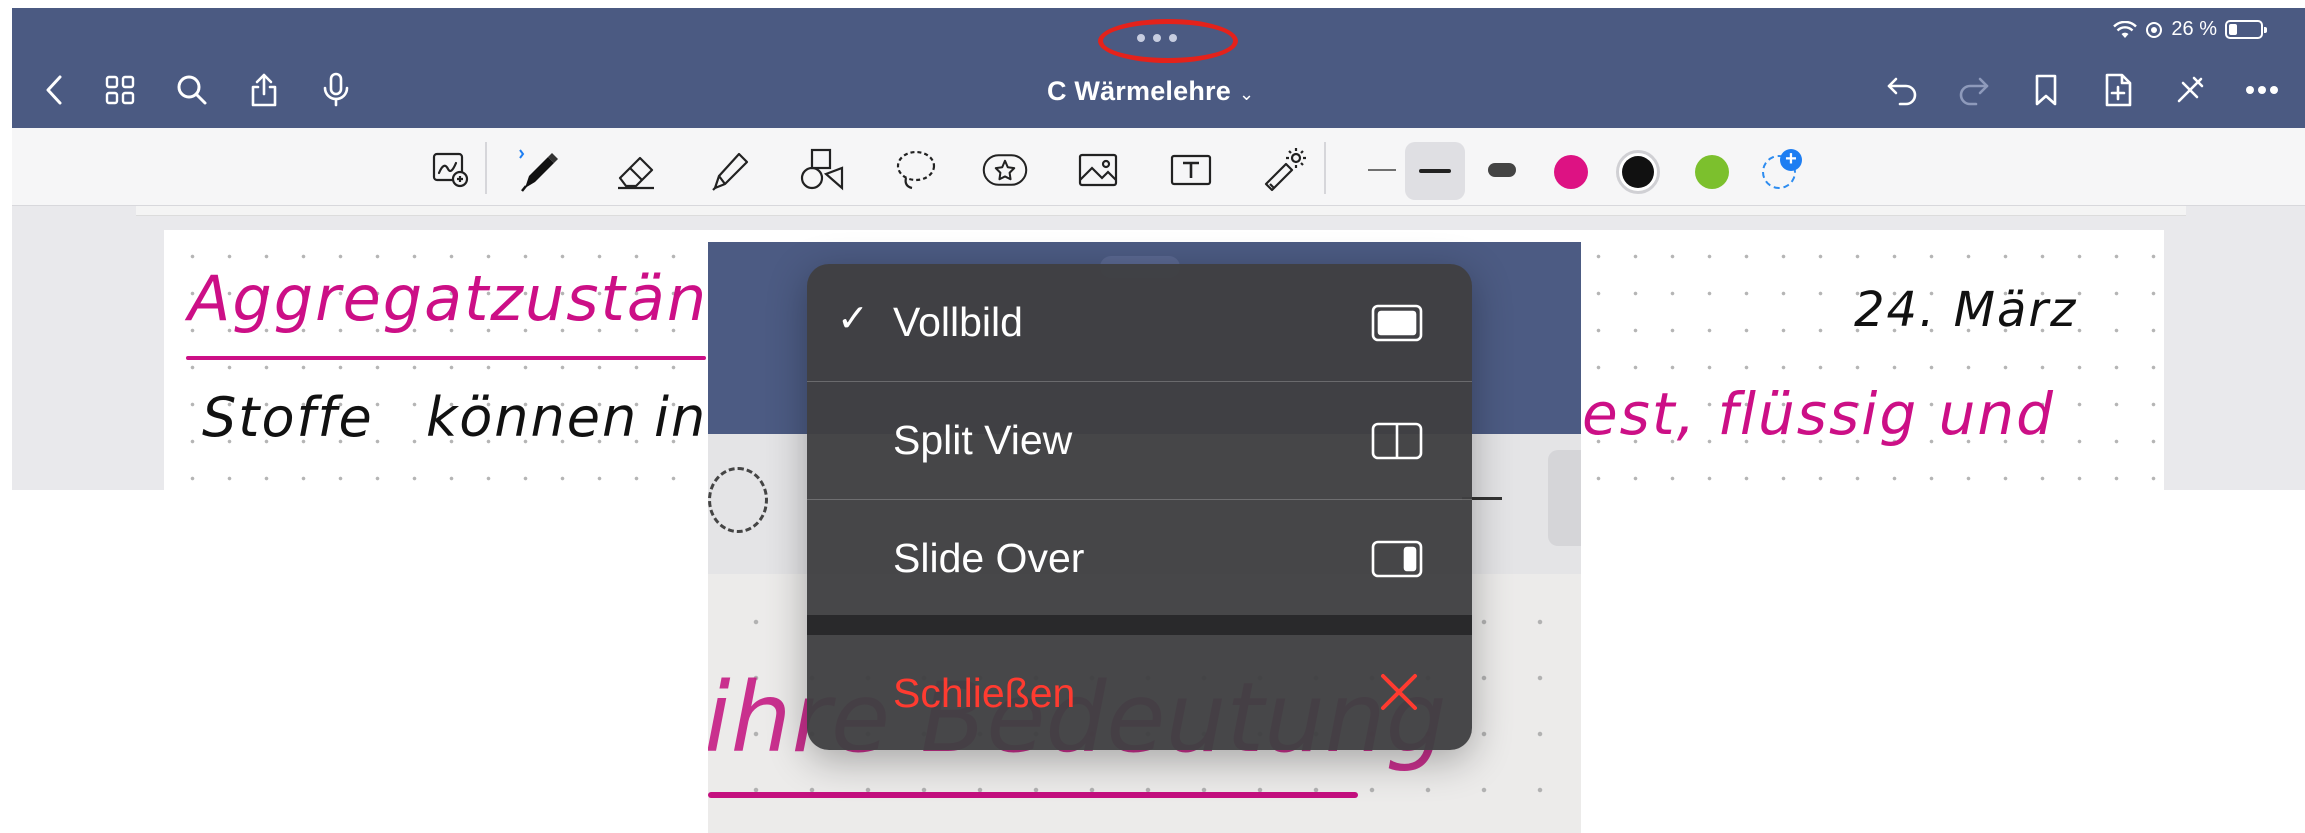  I want to click on navigation-bar: 26 % C Wärmelehre ⌄, so click(1158, 68).